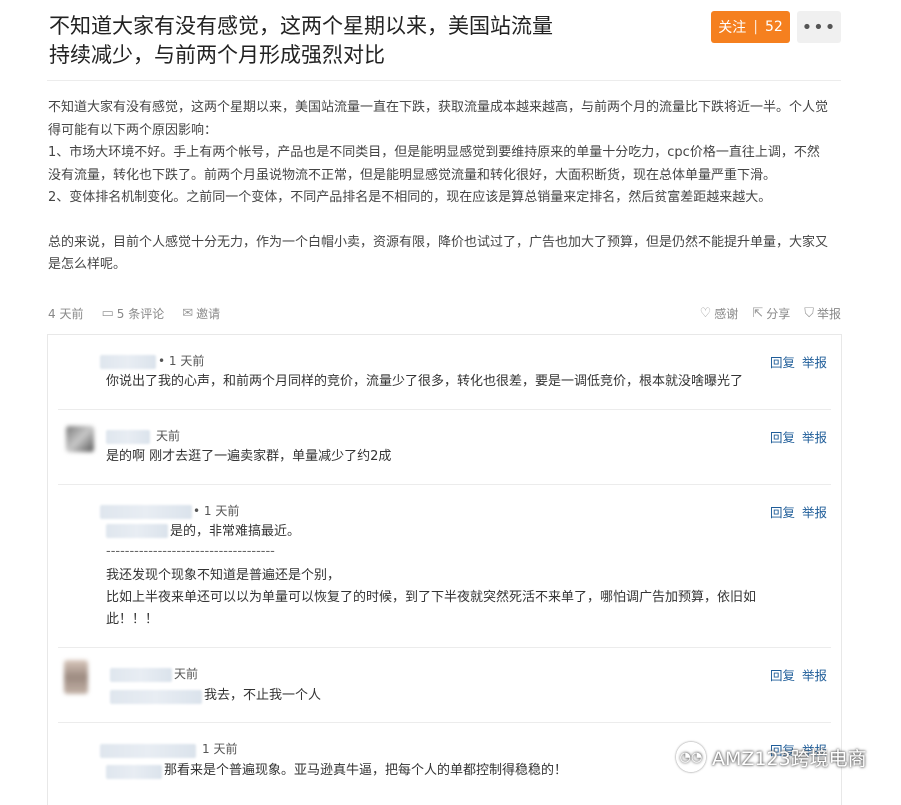  I want to click on report-button: ⛉ 举报, so click(822, 313).